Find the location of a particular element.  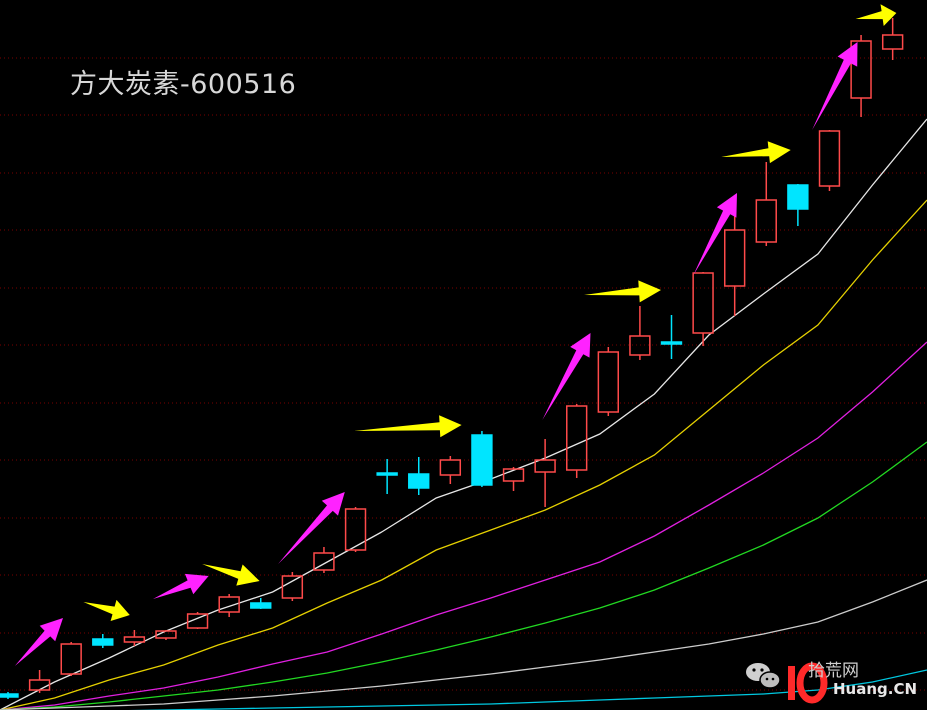

chart-title: 方大炭素-600516 is located at coordinates (183, 84).